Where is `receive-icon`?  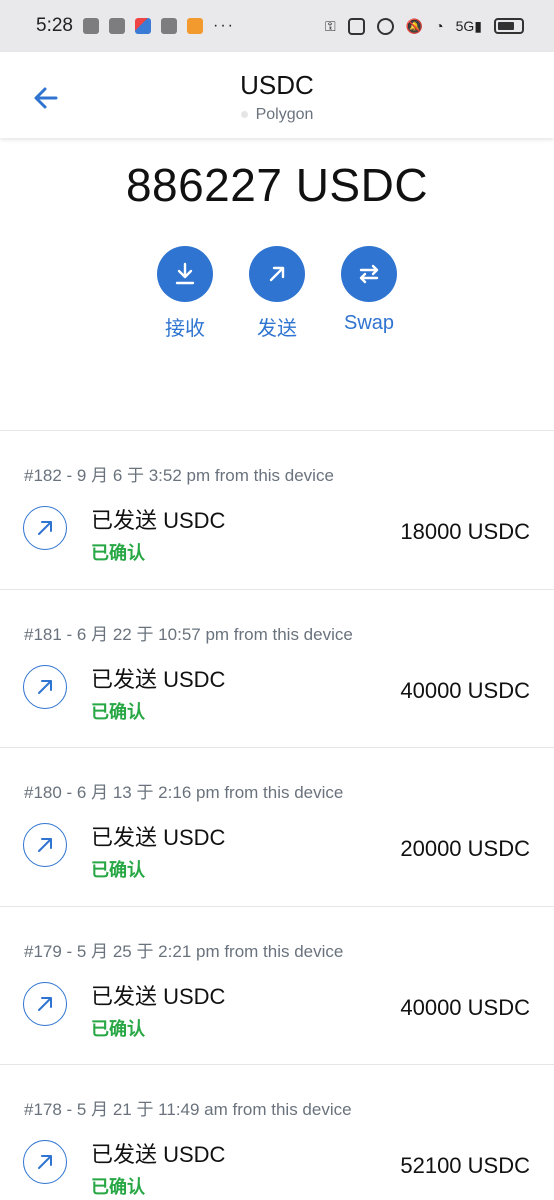
receive-icon is located at coordinates (185, 273).